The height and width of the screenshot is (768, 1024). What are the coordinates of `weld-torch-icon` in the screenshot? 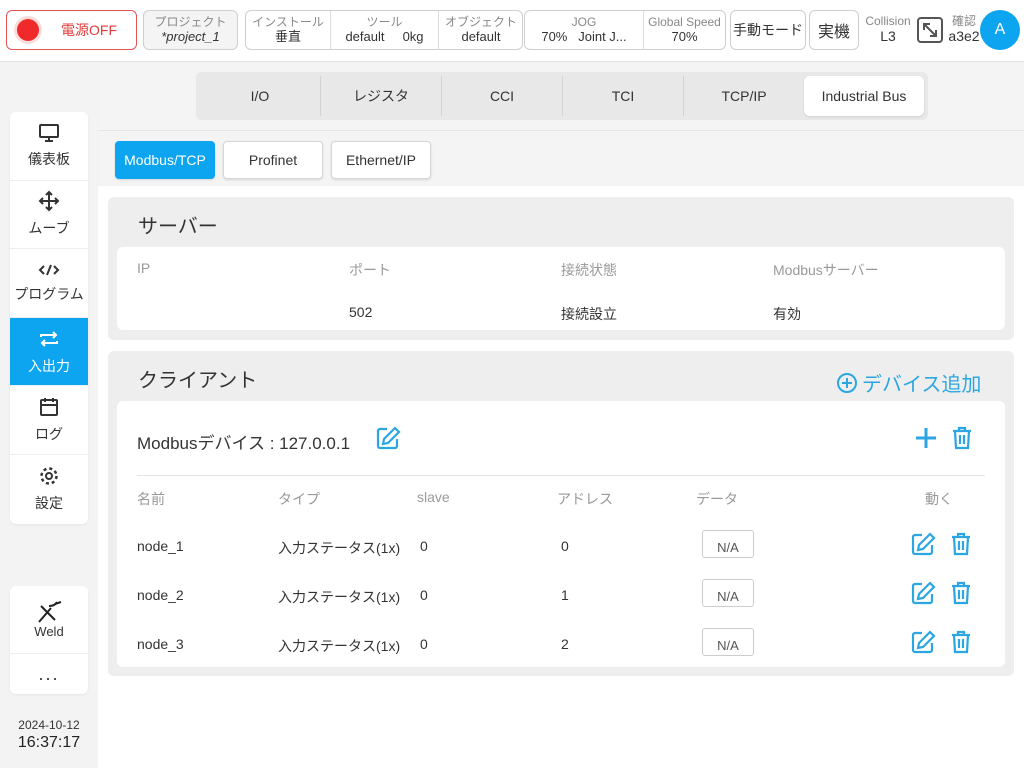 It's located at (50, 612).